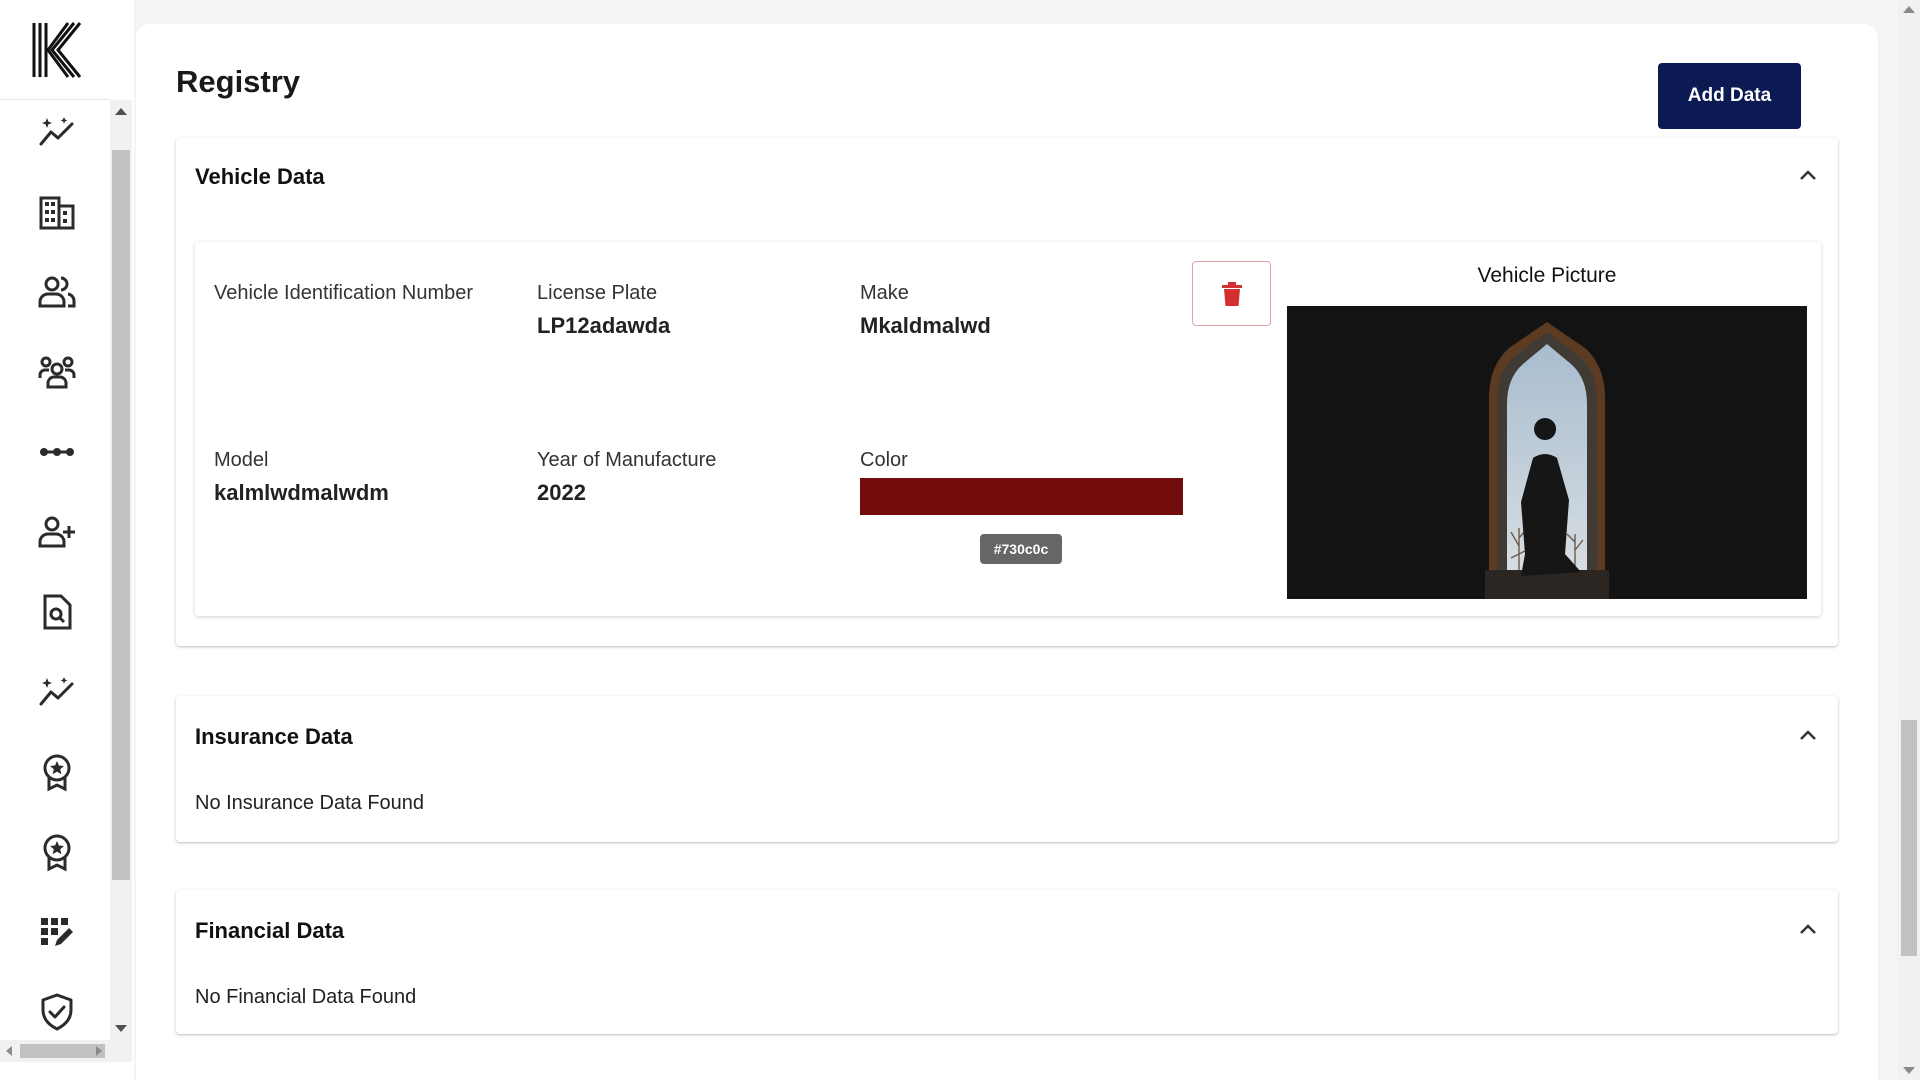  I want to click on color-label: Color, so click(884, 460).